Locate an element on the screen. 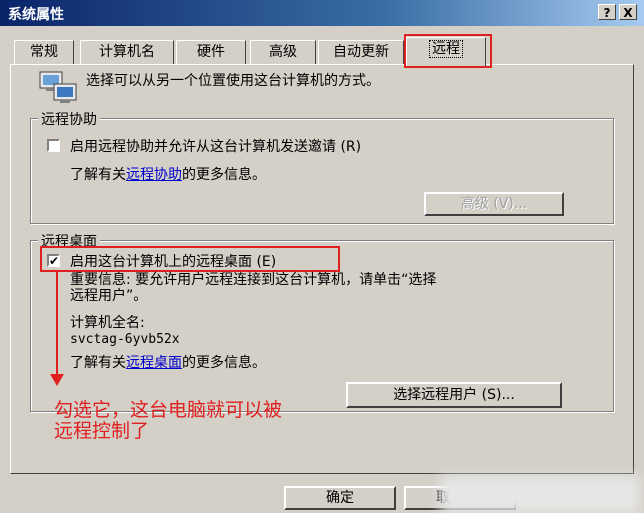  title-bar: 系统属性 ? X is located at coordinates (322, 13).